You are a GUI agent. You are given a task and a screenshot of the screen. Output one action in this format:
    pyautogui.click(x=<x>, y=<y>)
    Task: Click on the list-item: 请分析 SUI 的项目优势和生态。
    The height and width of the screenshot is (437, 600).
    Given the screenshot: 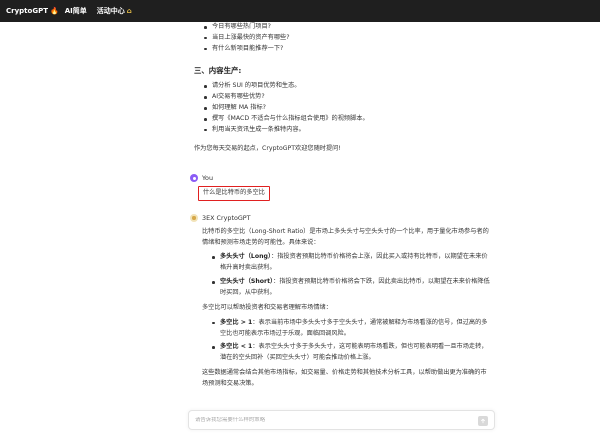 What is the action you would take?
    pyautogui.click(x=348, y=86)
    